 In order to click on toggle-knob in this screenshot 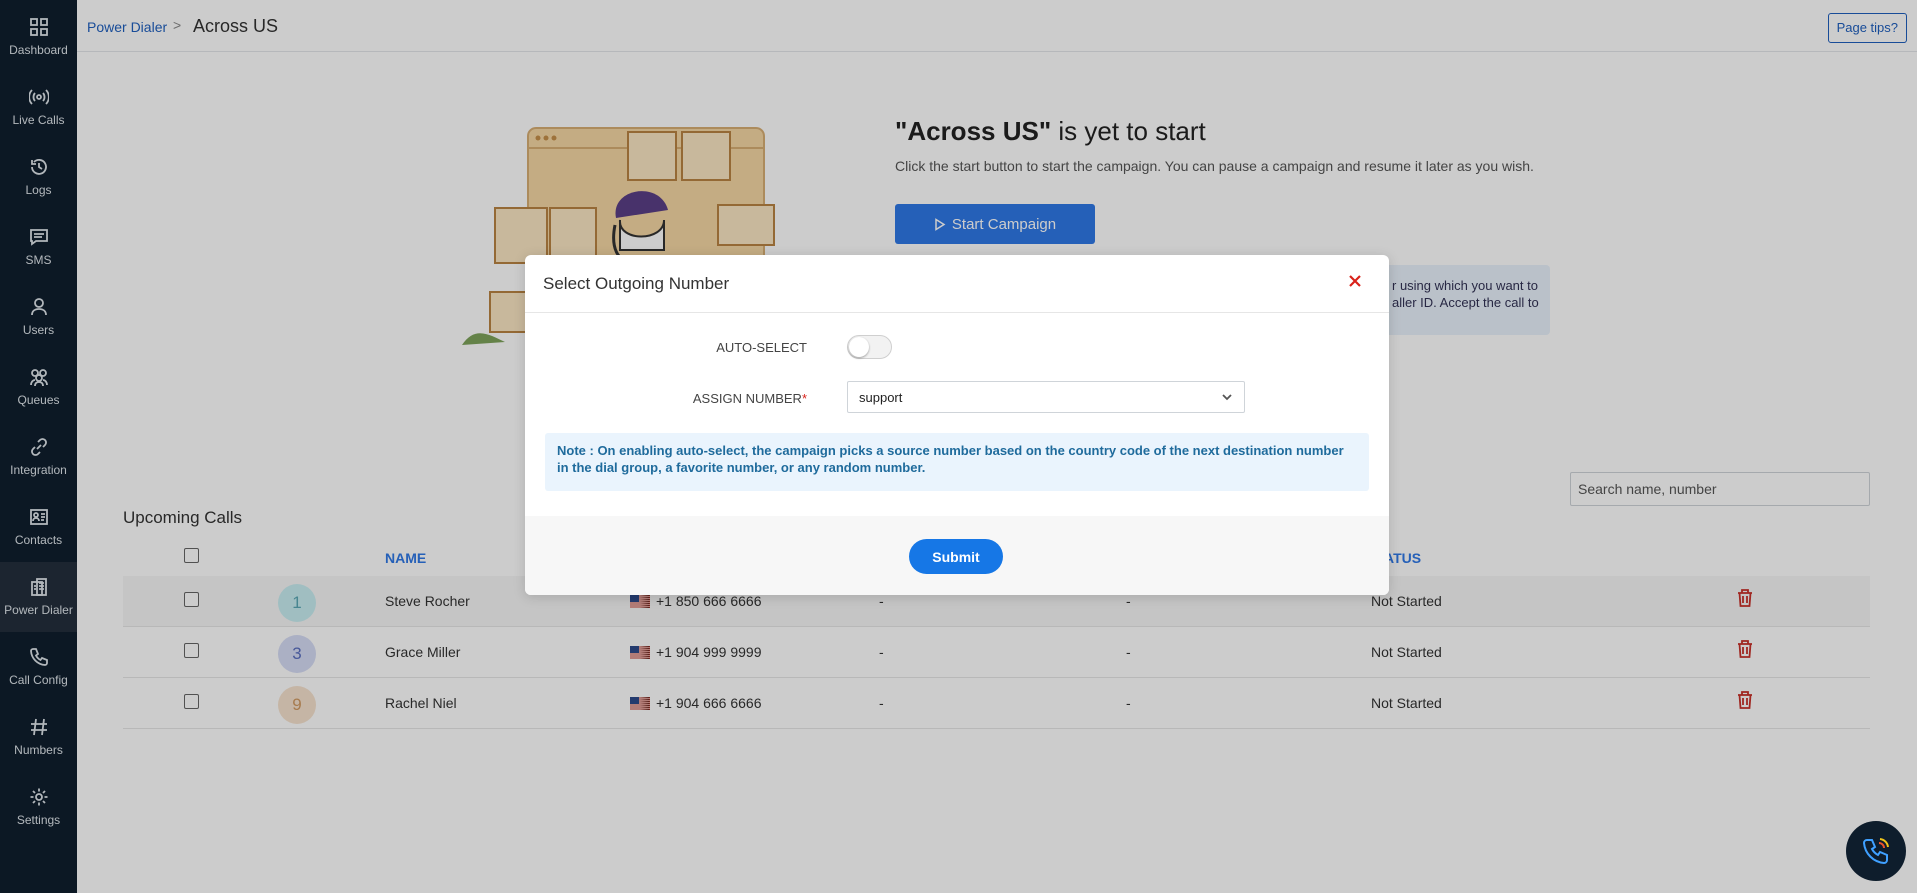, I will do `click(859, 347)`.